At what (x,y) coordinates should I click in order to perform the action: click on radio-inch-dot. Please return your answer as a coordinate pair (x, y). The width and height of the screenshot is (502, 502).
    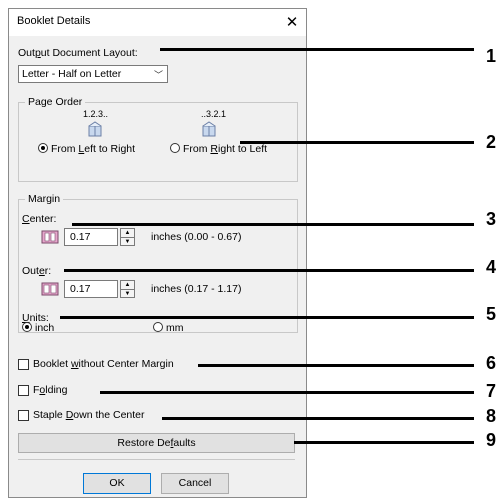
    Looking at the image, I should click on (27, 327).